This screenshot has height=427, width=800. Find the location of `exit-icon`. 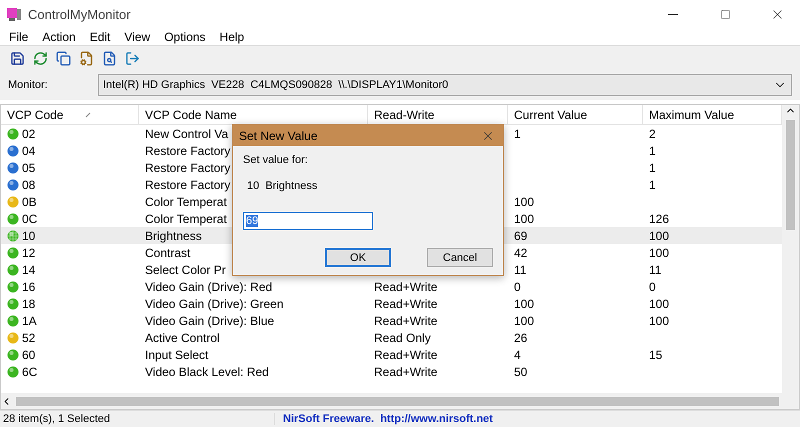

exit-icon is located at coordinates (132, 58).